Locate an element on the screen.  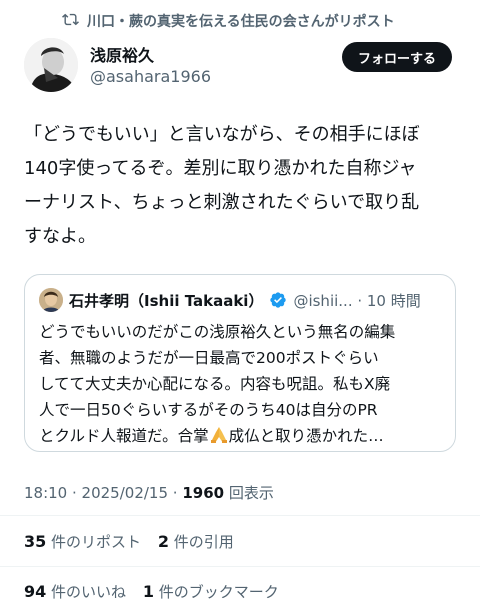
folded-hands-icon is located at coordinates (219, 435).